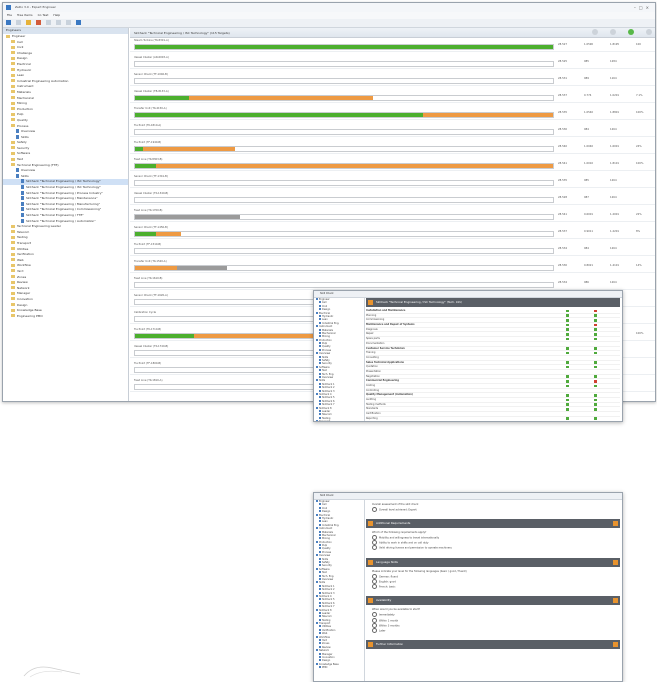  I want to click on window-controls: –□×, so click(643, 7).